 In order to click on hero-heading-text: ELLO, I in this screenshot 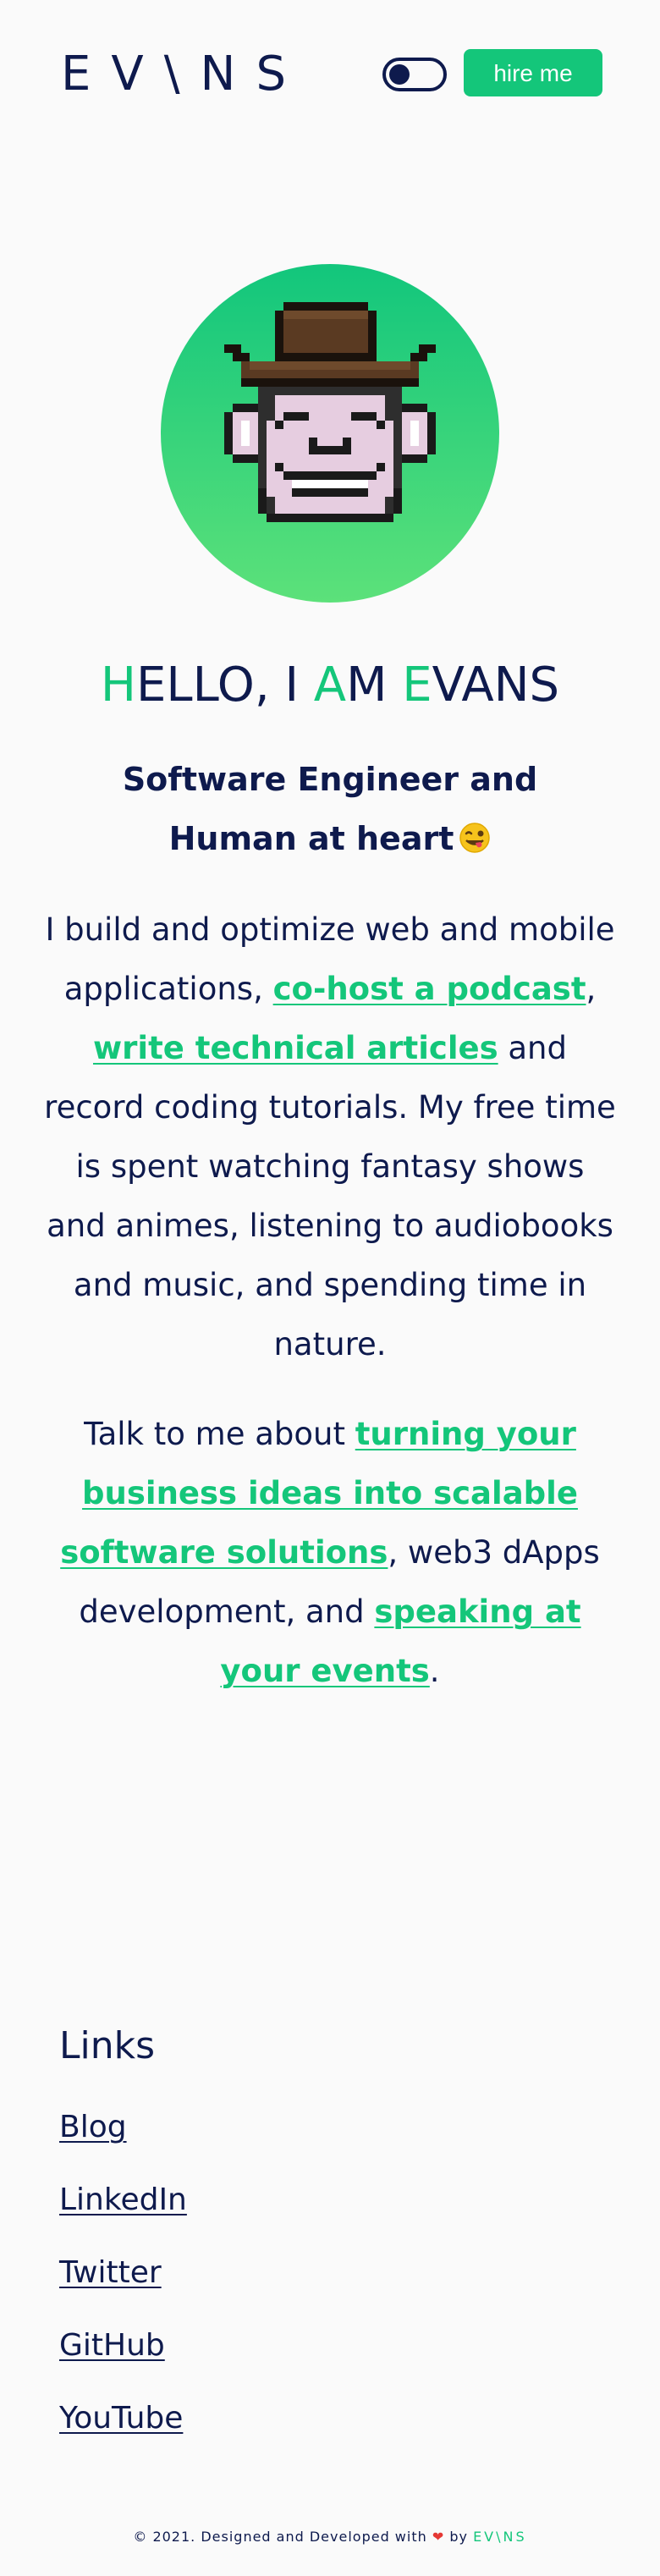, I will do `click(225, 685)`.